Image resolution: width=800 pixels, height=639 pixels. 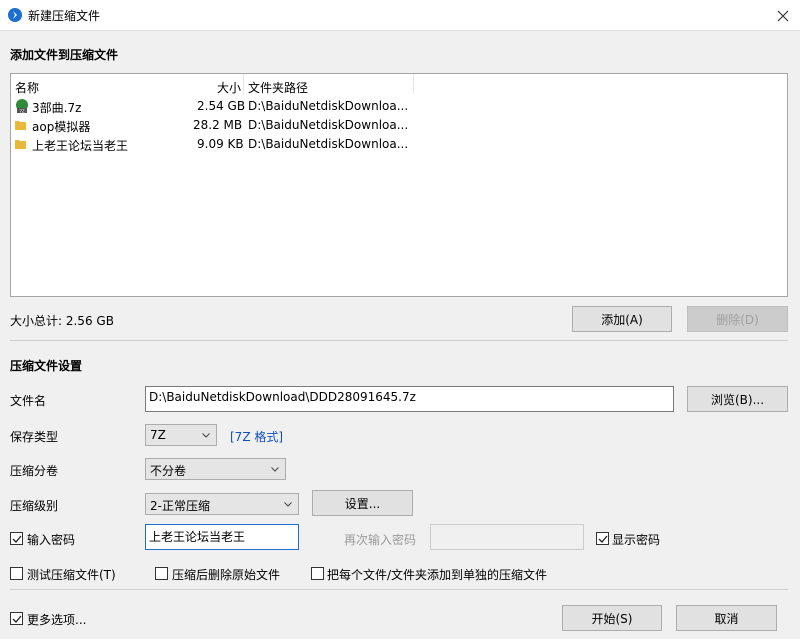 I want to click on save-type-select: 7Z, so click(x=181, y=435).